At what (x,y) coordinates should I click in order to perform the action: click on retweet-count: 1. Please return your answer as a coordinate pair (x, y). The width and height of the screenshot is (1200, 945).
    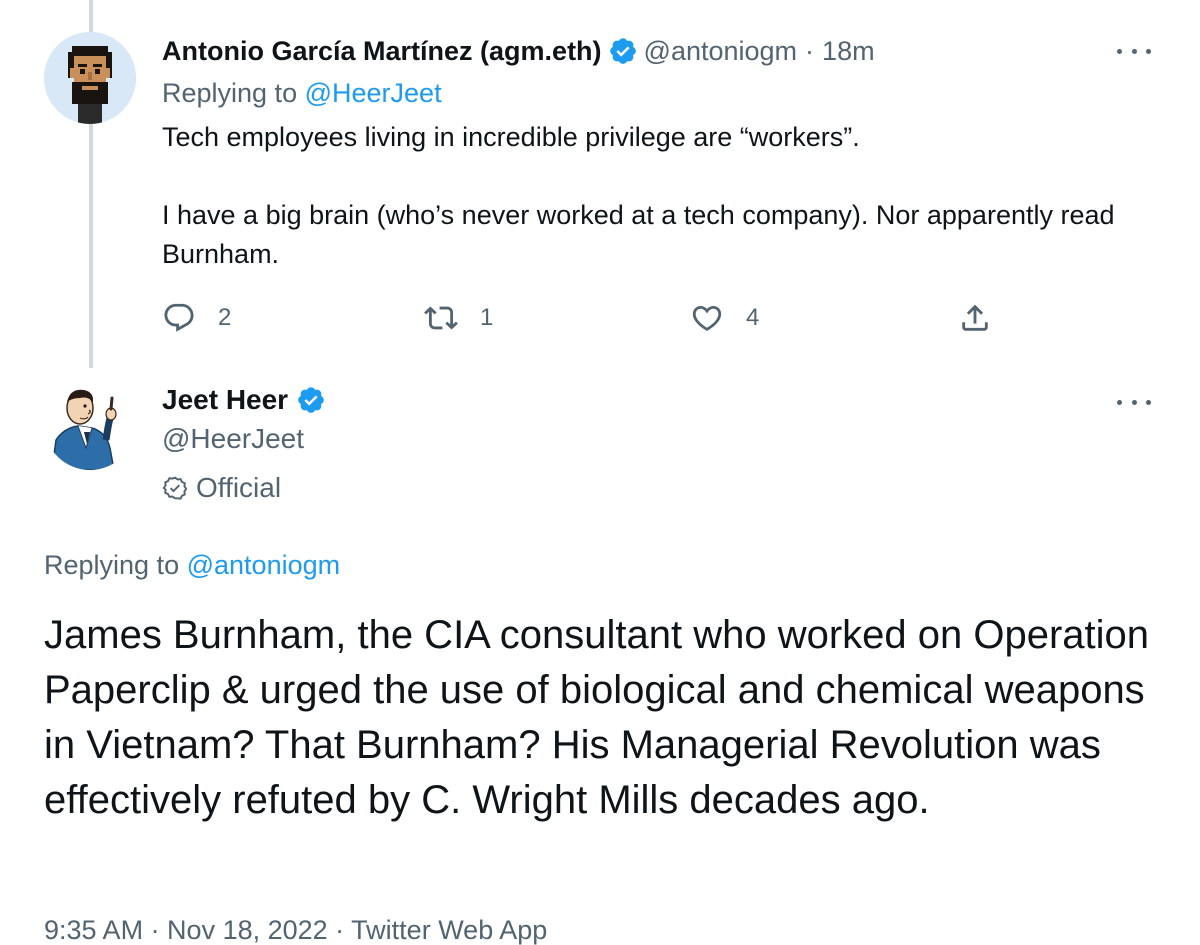
    Looking at the image, I should click on (487, 317).